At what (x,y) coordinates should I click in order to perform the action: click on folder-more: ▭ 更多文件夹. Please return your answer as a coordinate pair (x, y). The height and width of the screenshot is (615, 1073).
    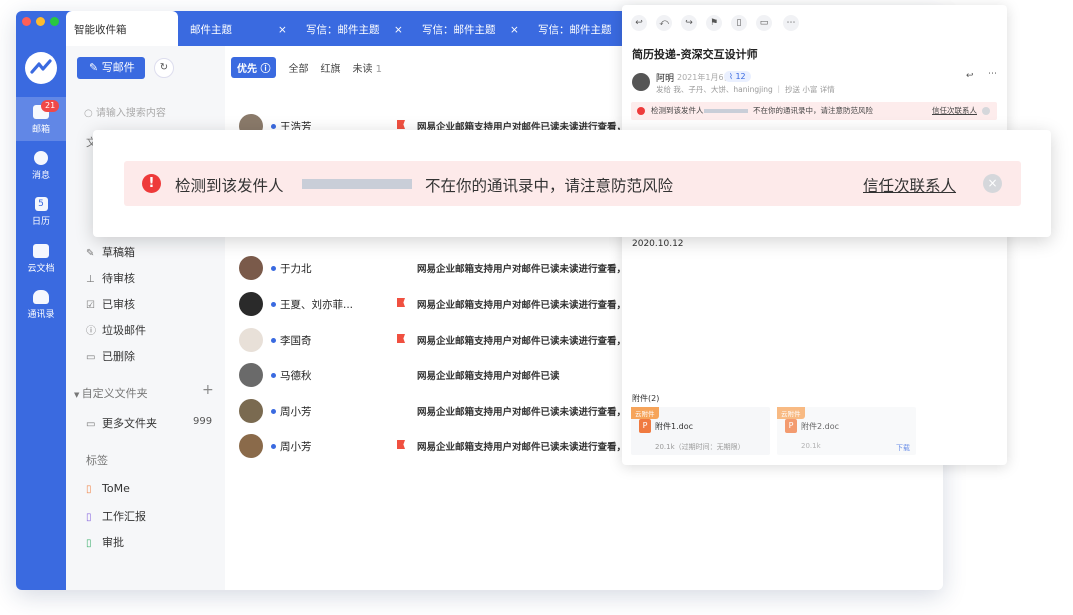
    Looking at the image, I should click on (121, 423).